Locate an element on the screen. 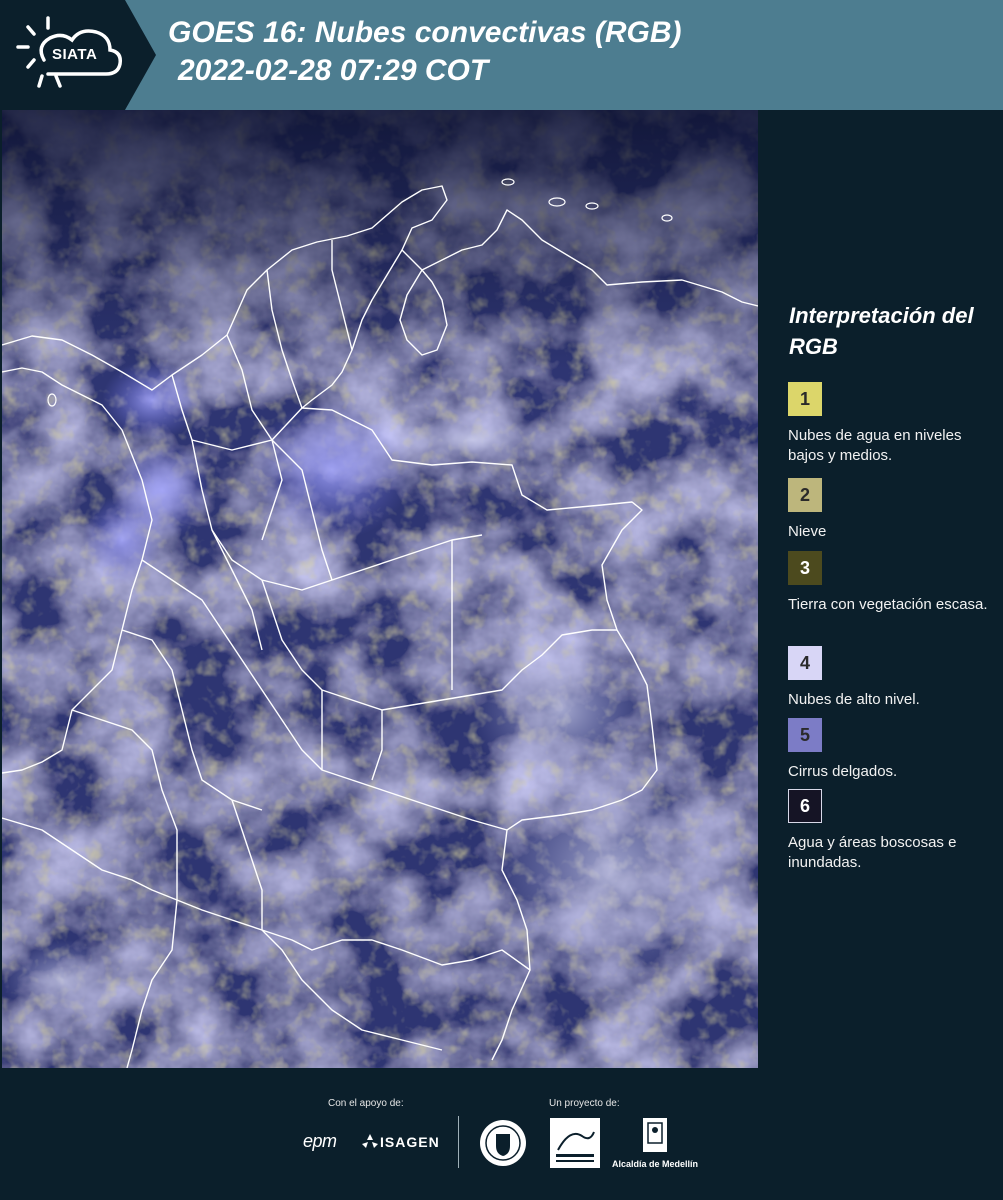 The image size is (1003, 1200). page-timestamp: 2022-02-28 07:29 COT is located at coordinates (333, 70).